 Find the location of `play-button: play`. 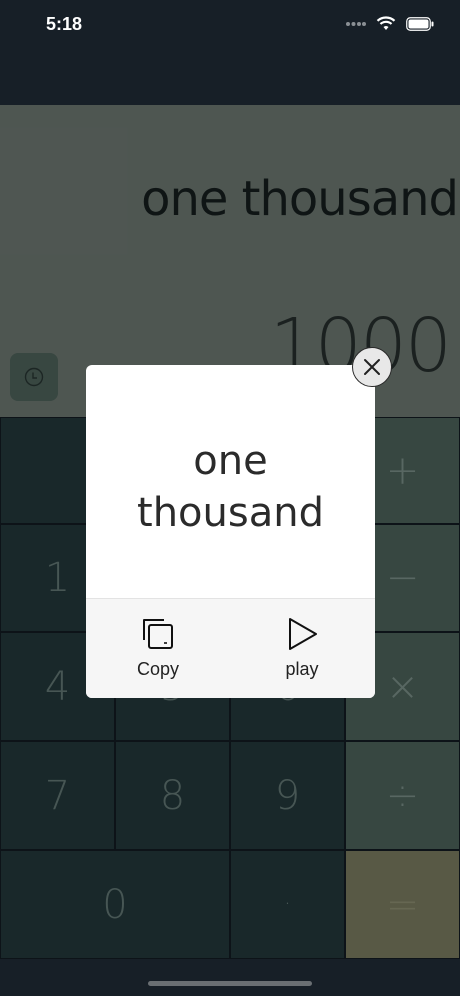

play-button: play is located at coordinates (302, 648).